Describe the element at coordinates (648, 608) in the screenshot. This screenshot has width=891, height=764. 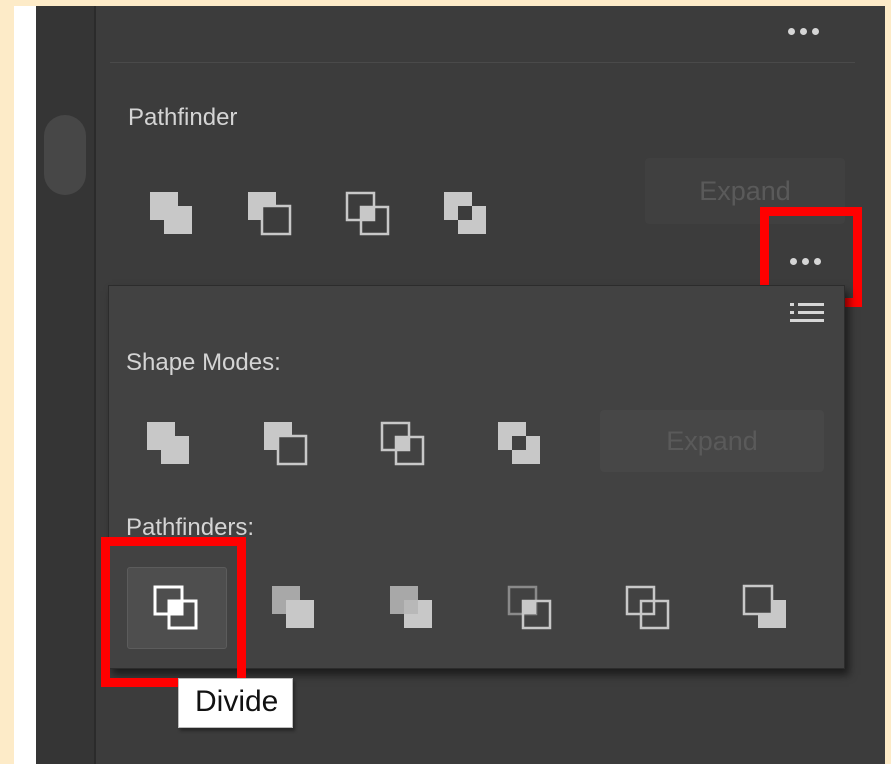
I see `outline-icon` at that location.